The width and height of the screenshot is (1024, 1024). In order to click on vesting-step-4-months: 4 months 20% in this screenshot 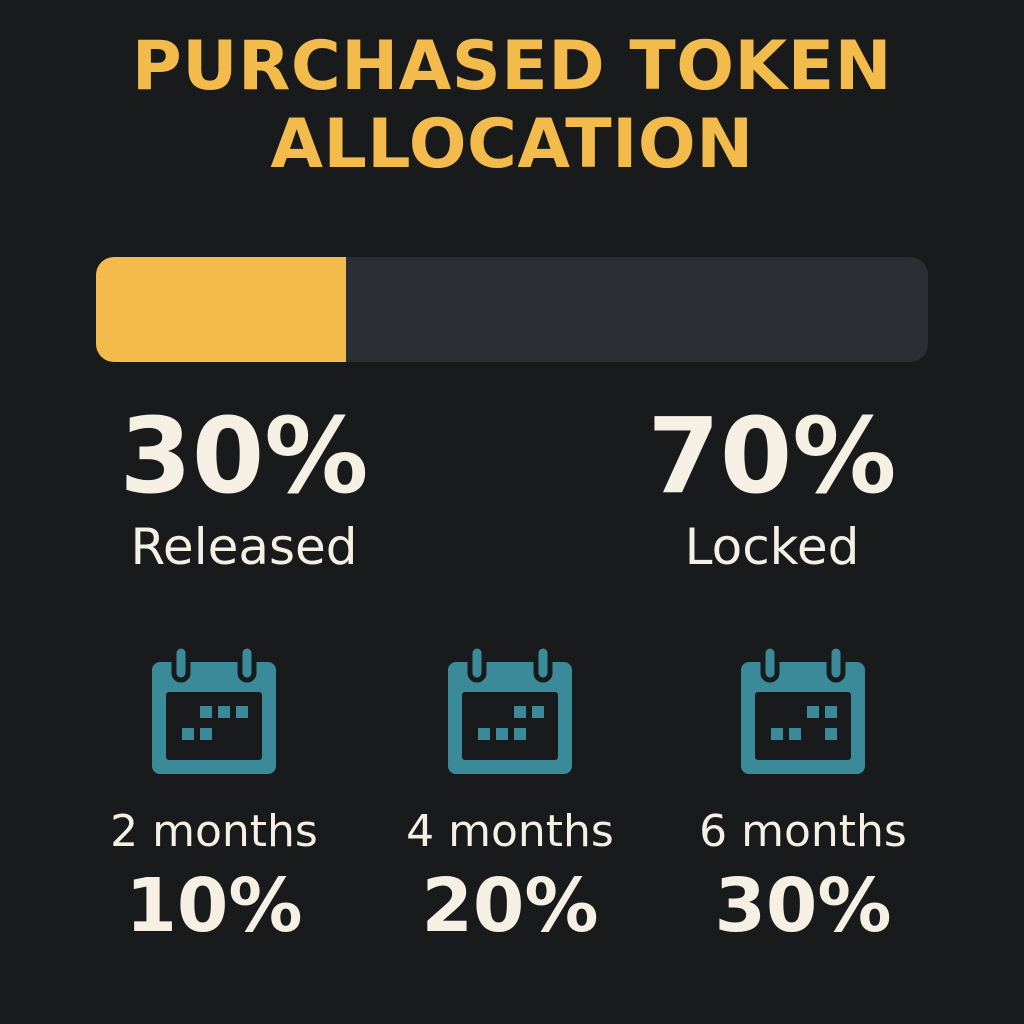, I will do `click(510, 794)`.